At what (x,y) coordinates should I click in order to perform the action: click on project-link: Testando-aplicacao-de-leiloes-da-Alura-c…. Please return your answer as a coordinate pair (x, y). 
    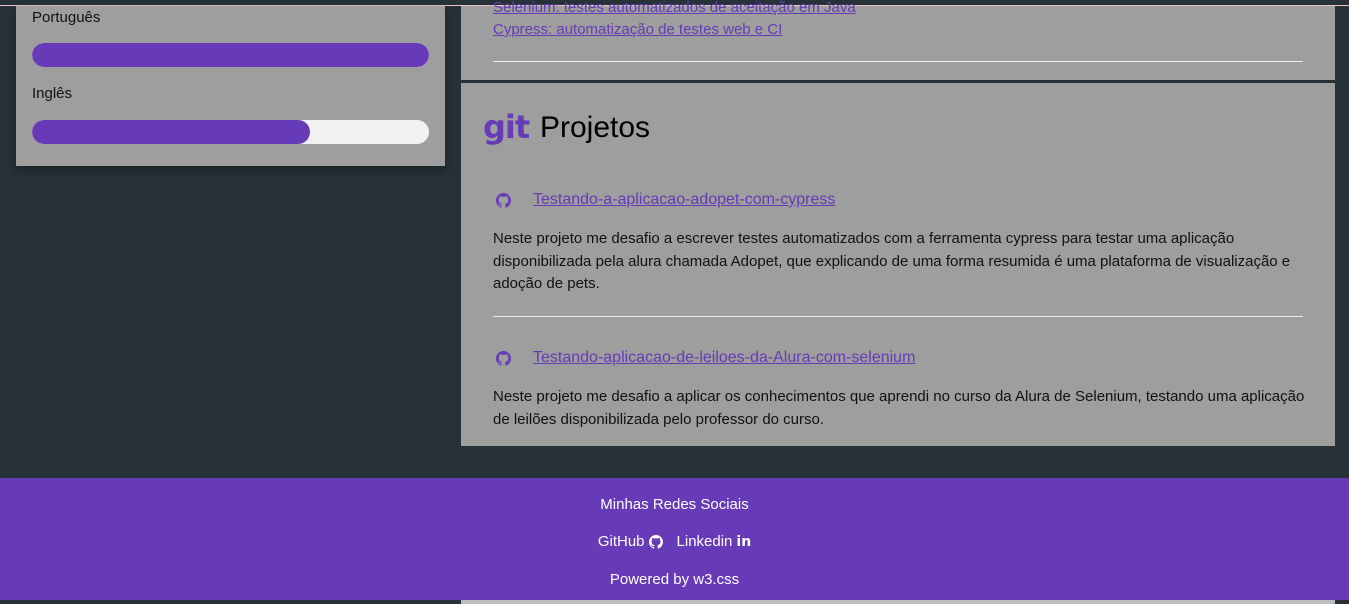
    Looking at the image, I should click on (724, 358).